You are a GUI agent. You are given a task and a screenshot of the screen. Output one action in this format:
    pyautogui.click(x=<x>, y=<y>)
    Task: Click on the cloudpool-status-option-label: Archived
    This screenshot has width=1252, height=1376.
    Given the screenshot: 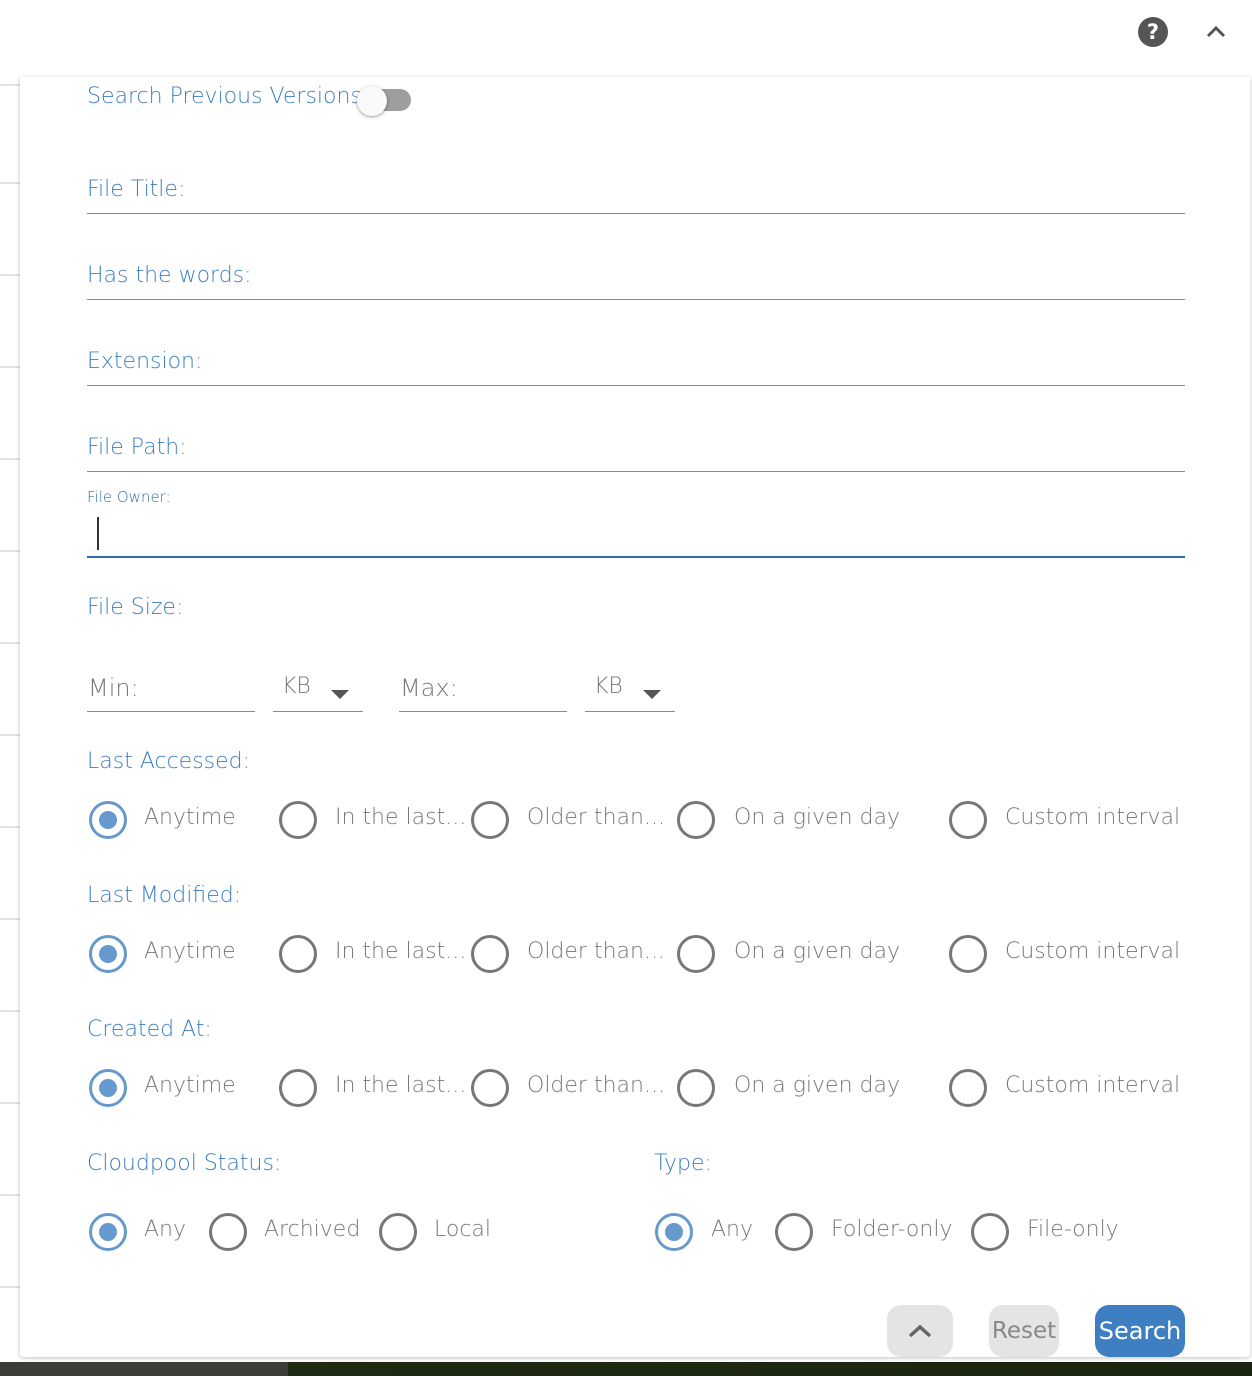 What is the action you would take?
    pyautogui.click(x=312, y=1229)
    